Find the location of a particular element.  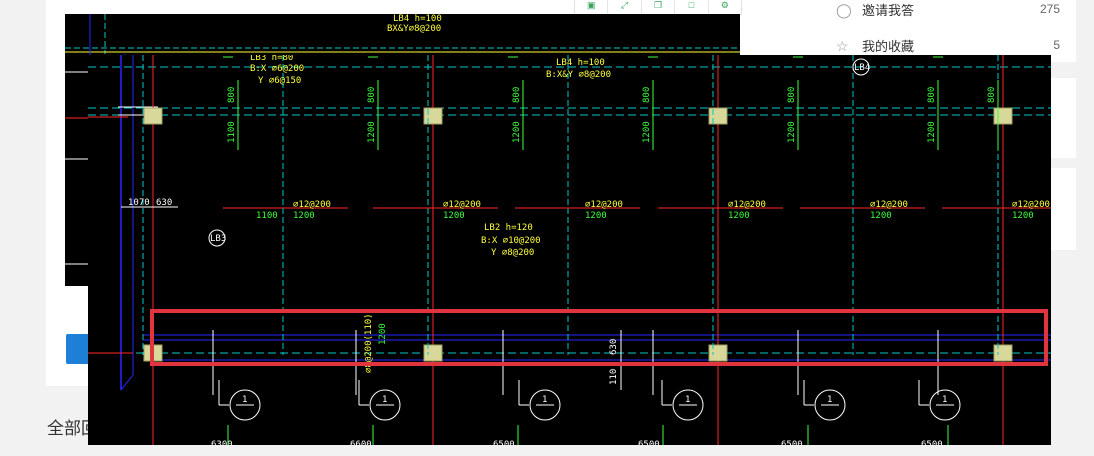

sidebar-item-label: 邀请我答 is located at coordinates (888, 10).